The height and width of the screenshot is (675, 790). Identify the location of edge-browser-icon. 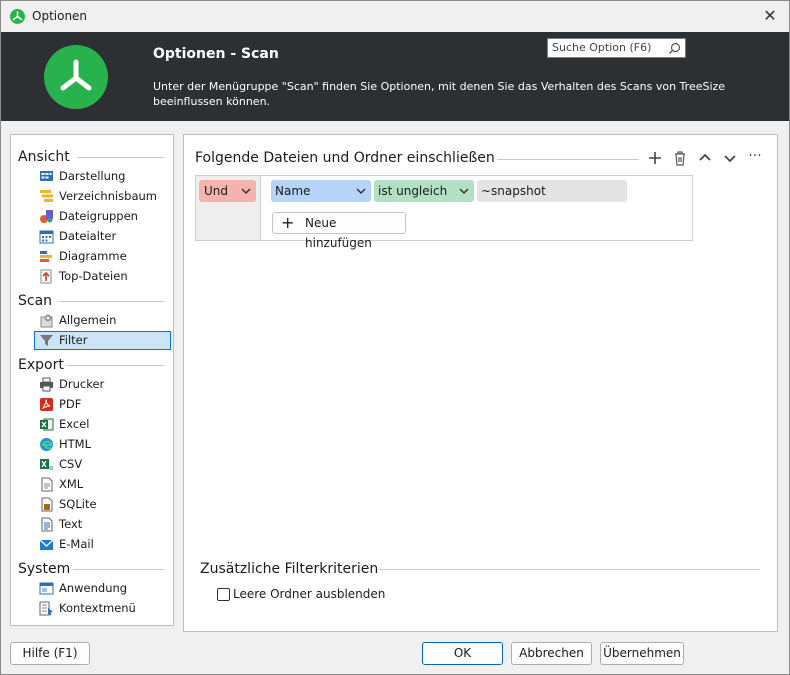
(46, 444).